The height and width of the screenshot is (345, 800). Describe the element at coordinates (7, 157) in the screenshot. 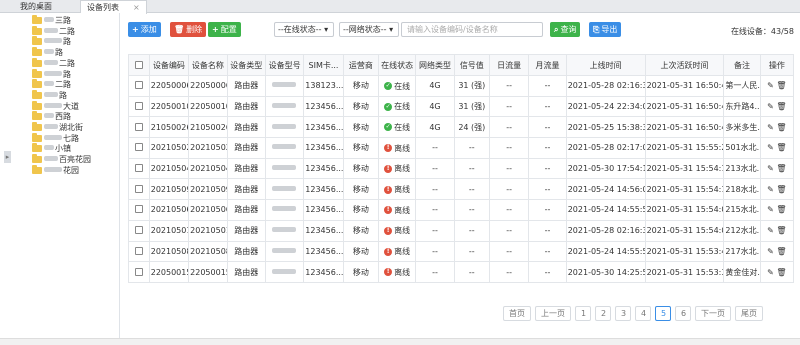

I see `chevron-right-icon: ▸` at that location.